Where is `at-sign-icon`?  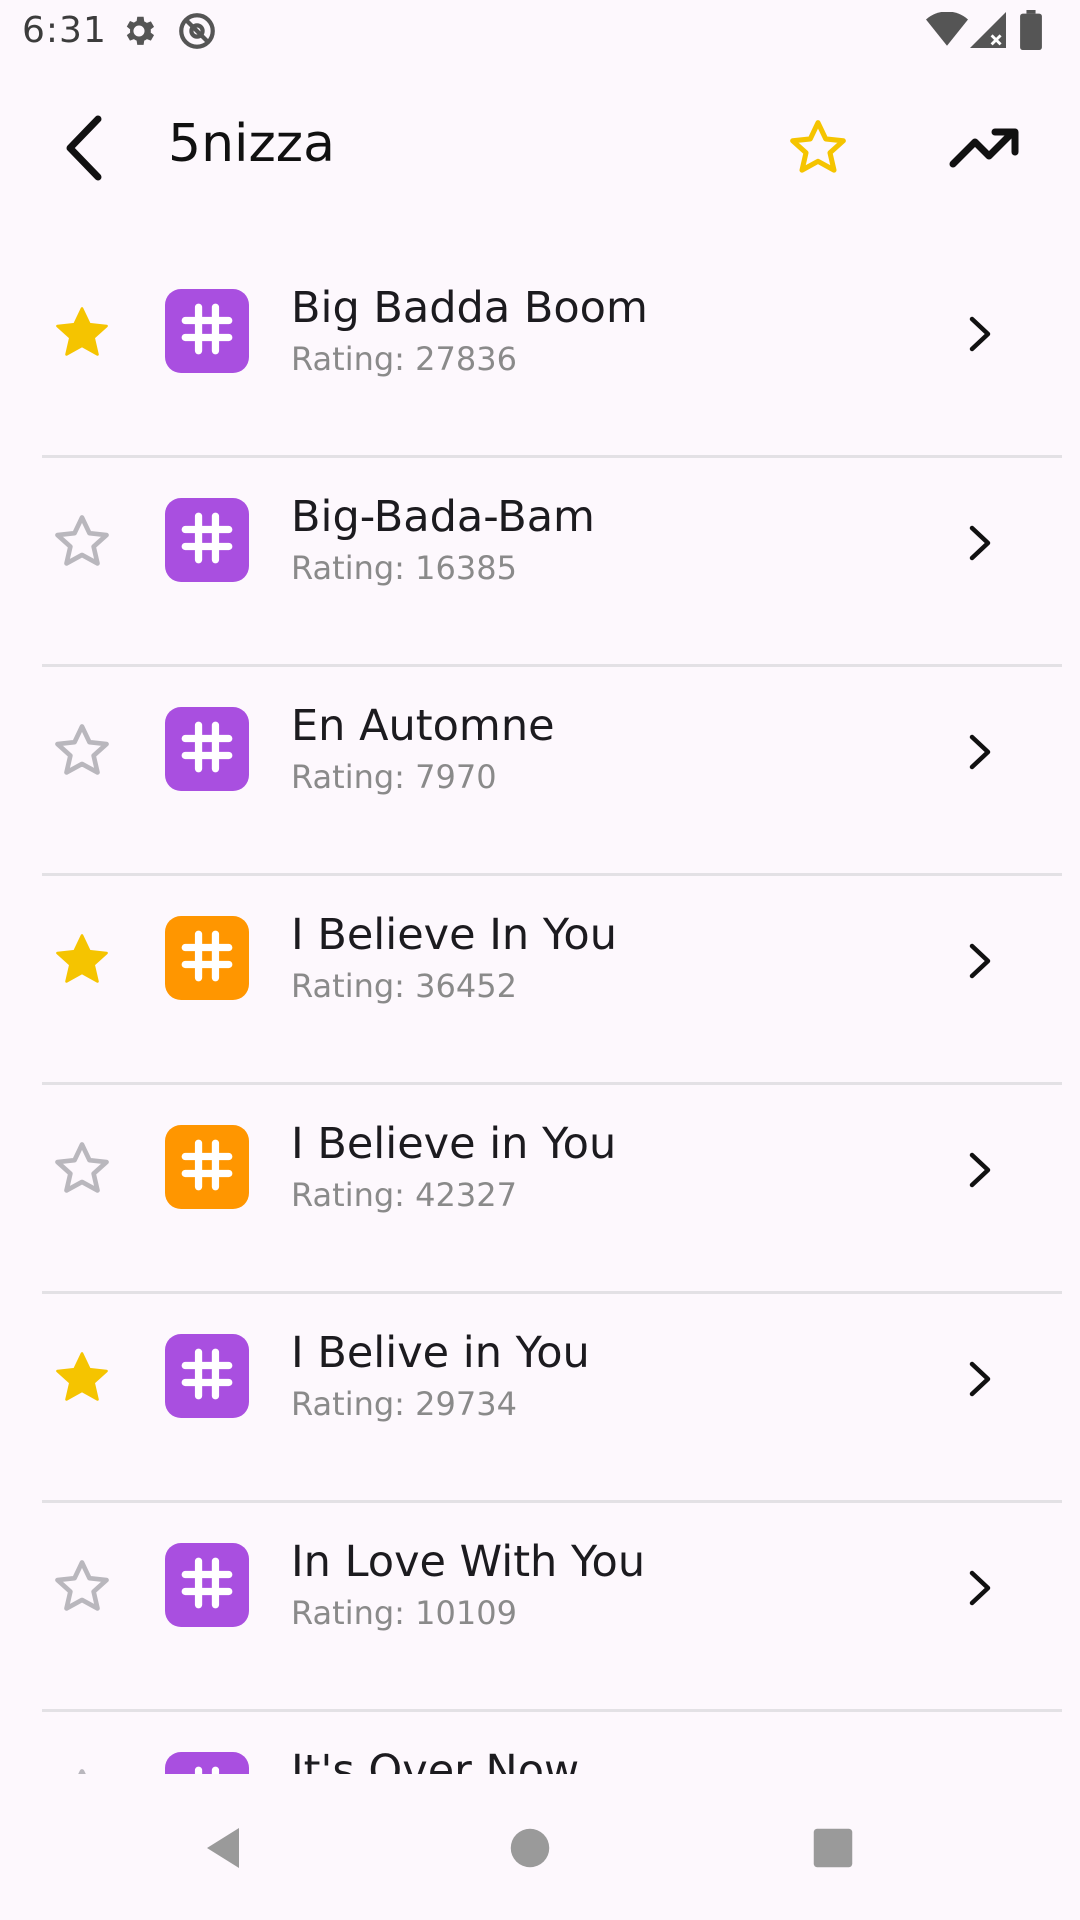 at-sign-icon is located at coordinates (197, 33).